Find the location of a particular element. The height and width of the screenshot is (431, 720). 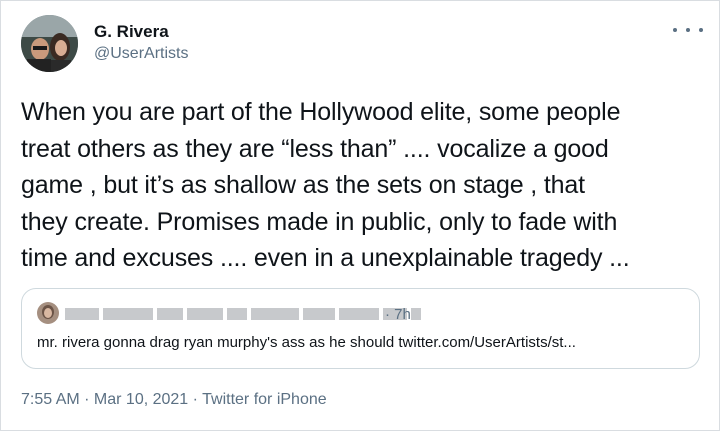

quoted-avatar is located at coordinates (48, 313).